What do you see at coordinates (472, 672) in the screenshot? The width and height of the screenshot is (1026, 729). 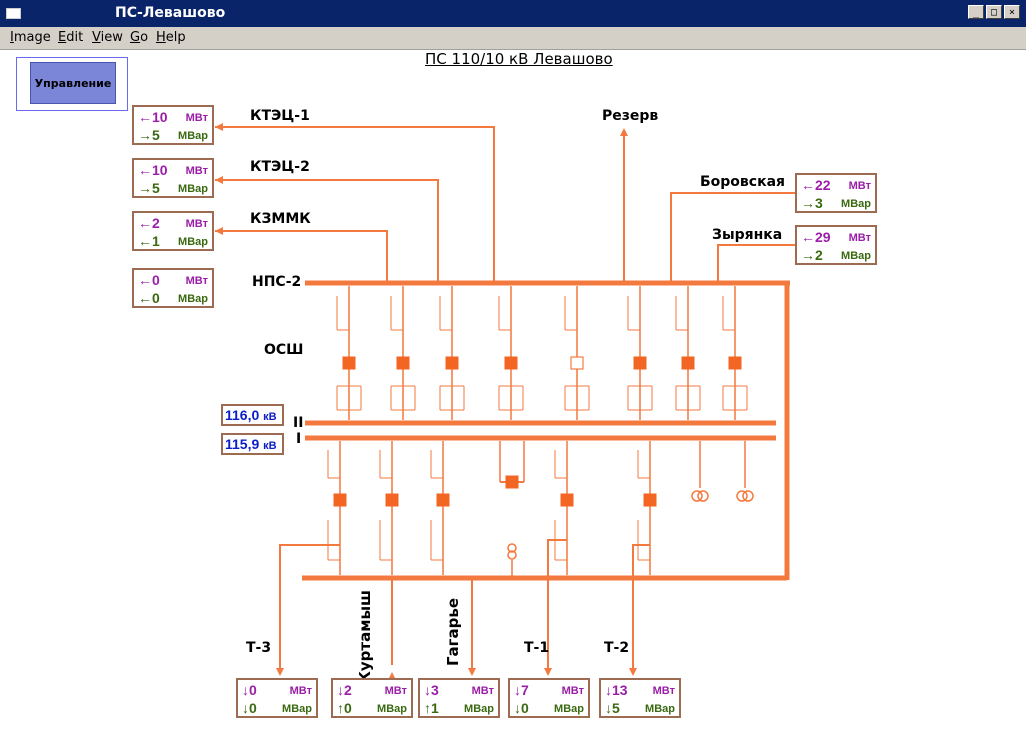 I see `gagarye-arrow-icon` at bounding box center [472, 672].